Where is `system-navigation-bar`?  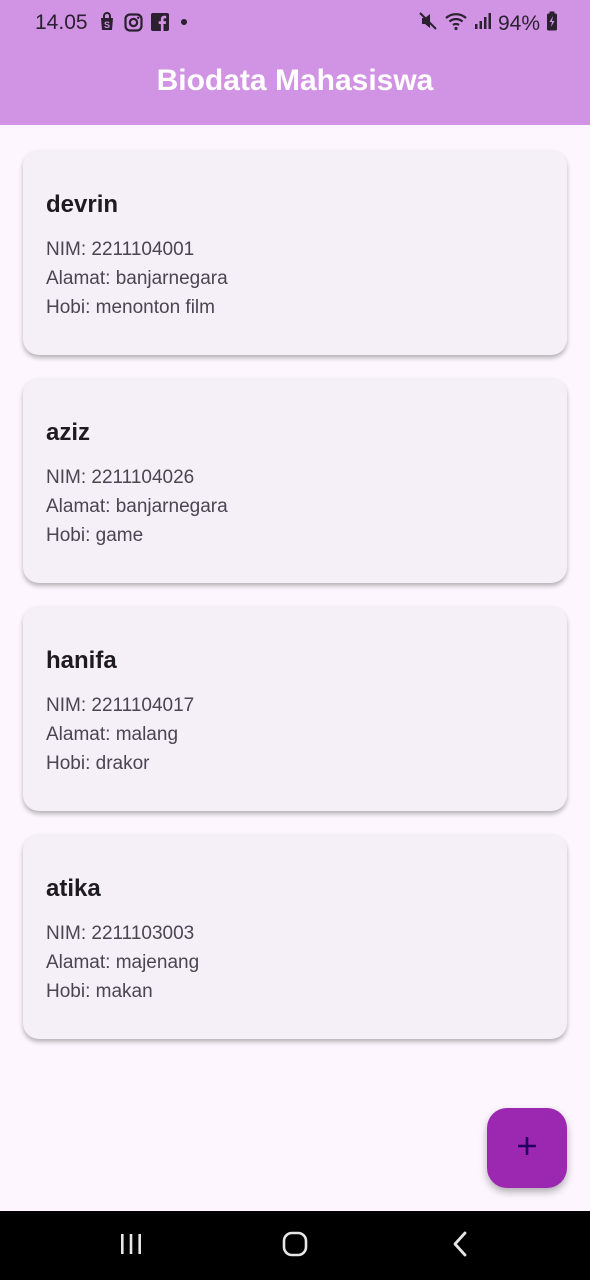 system-navigation-bar is located at coordinates (295, 1245).